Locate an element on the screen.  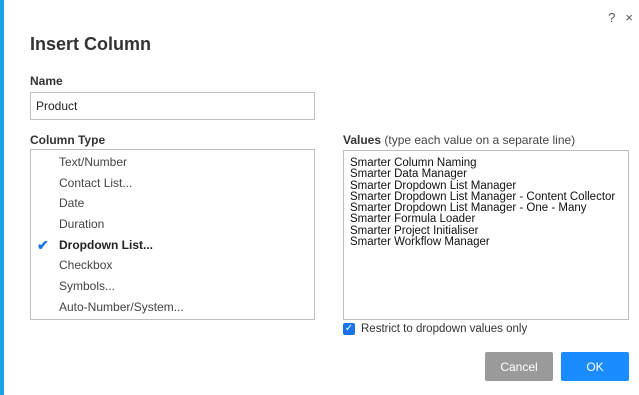
help-icon: ? is located at coordinates (611, 17).